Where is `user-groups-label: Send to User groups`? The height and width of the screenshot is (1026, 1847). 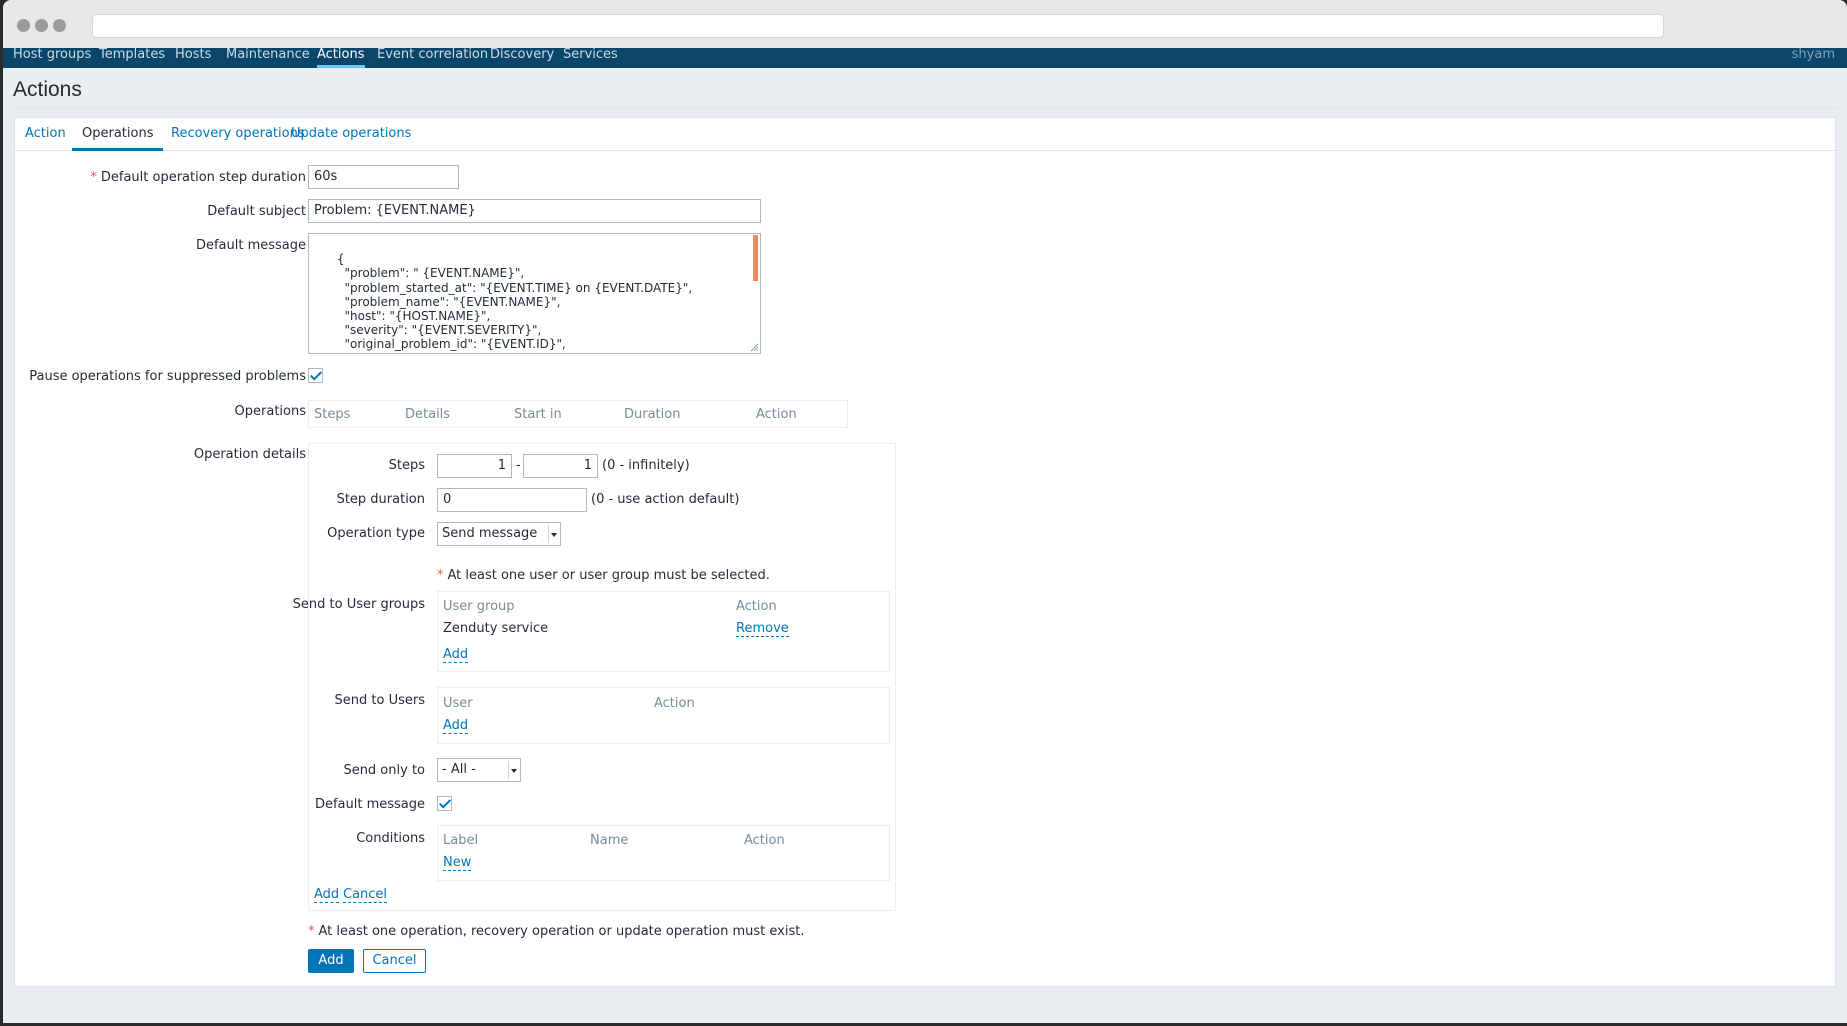 user-groups-label: Send to User groups is located at coordinates (358, 604).